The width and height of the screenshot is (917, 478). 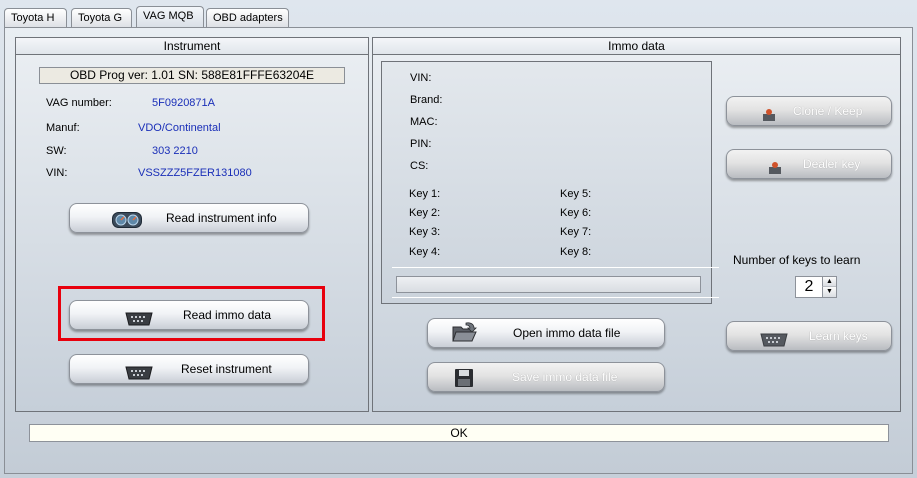 What do you see at coordinates (421, 144) in the screenshot?
I see `immo-pin-label: PIN:` at bounding box center [421, 144].